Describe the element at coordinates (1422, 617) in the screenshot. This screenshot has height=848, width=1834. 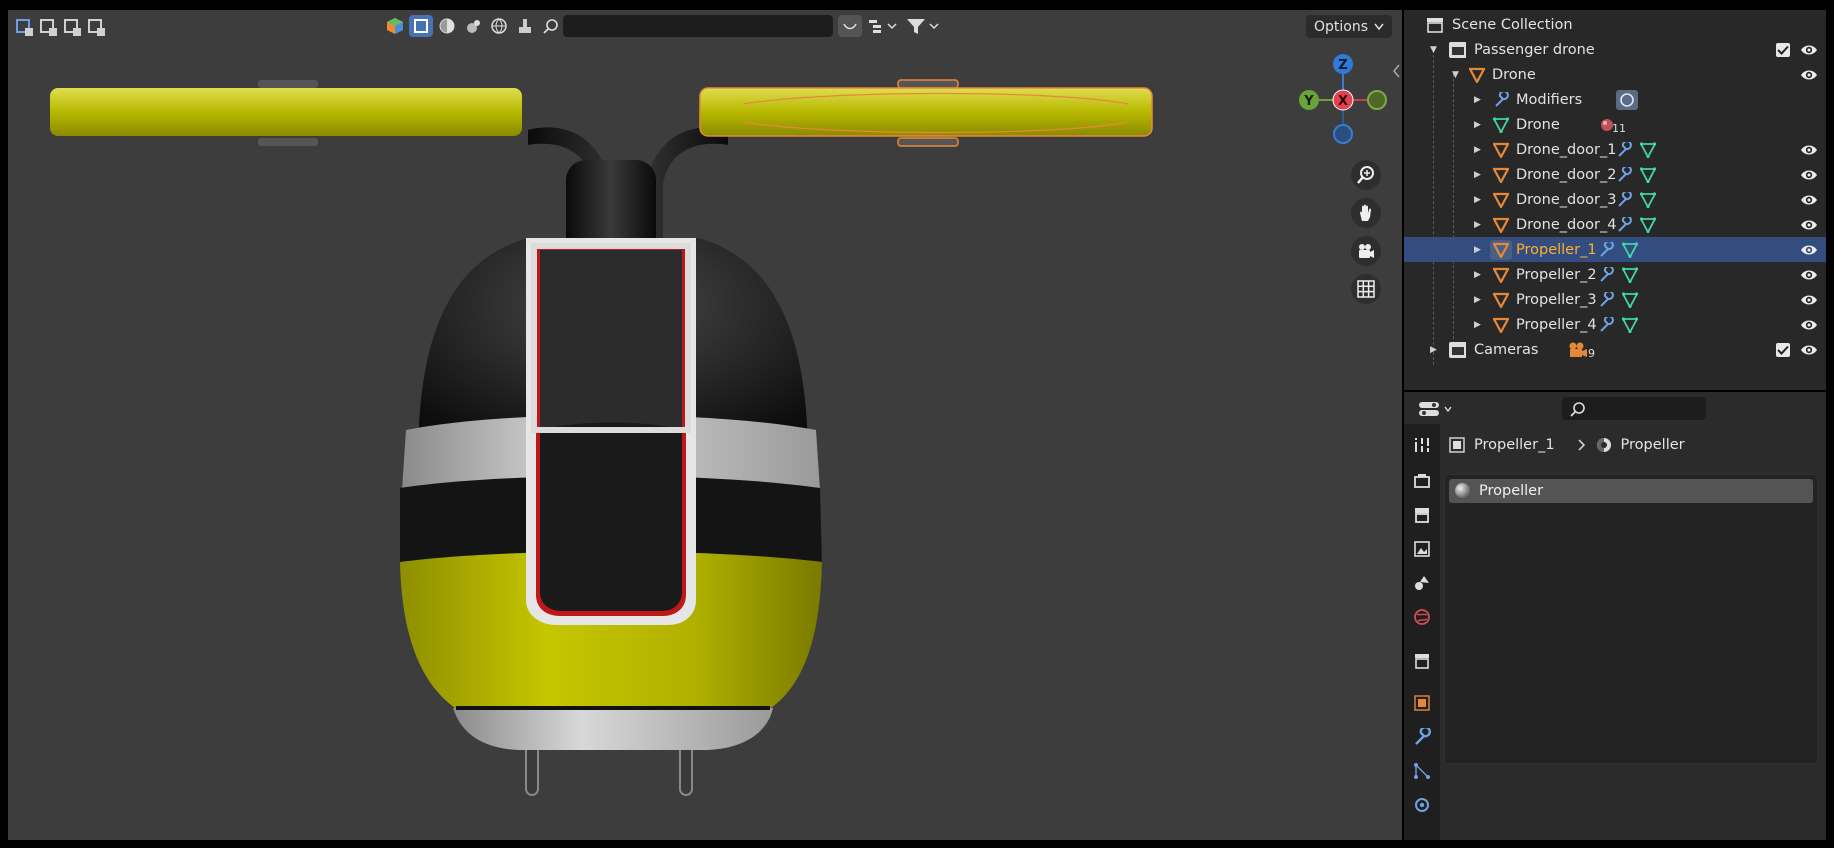
I see `world-tab-icon` at that location.